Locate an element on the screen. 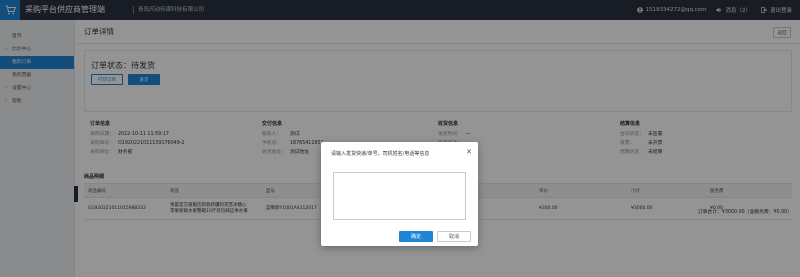 This screenshot has height=277, width=800. ship-info-textarea is located at coordinates (399, 196).